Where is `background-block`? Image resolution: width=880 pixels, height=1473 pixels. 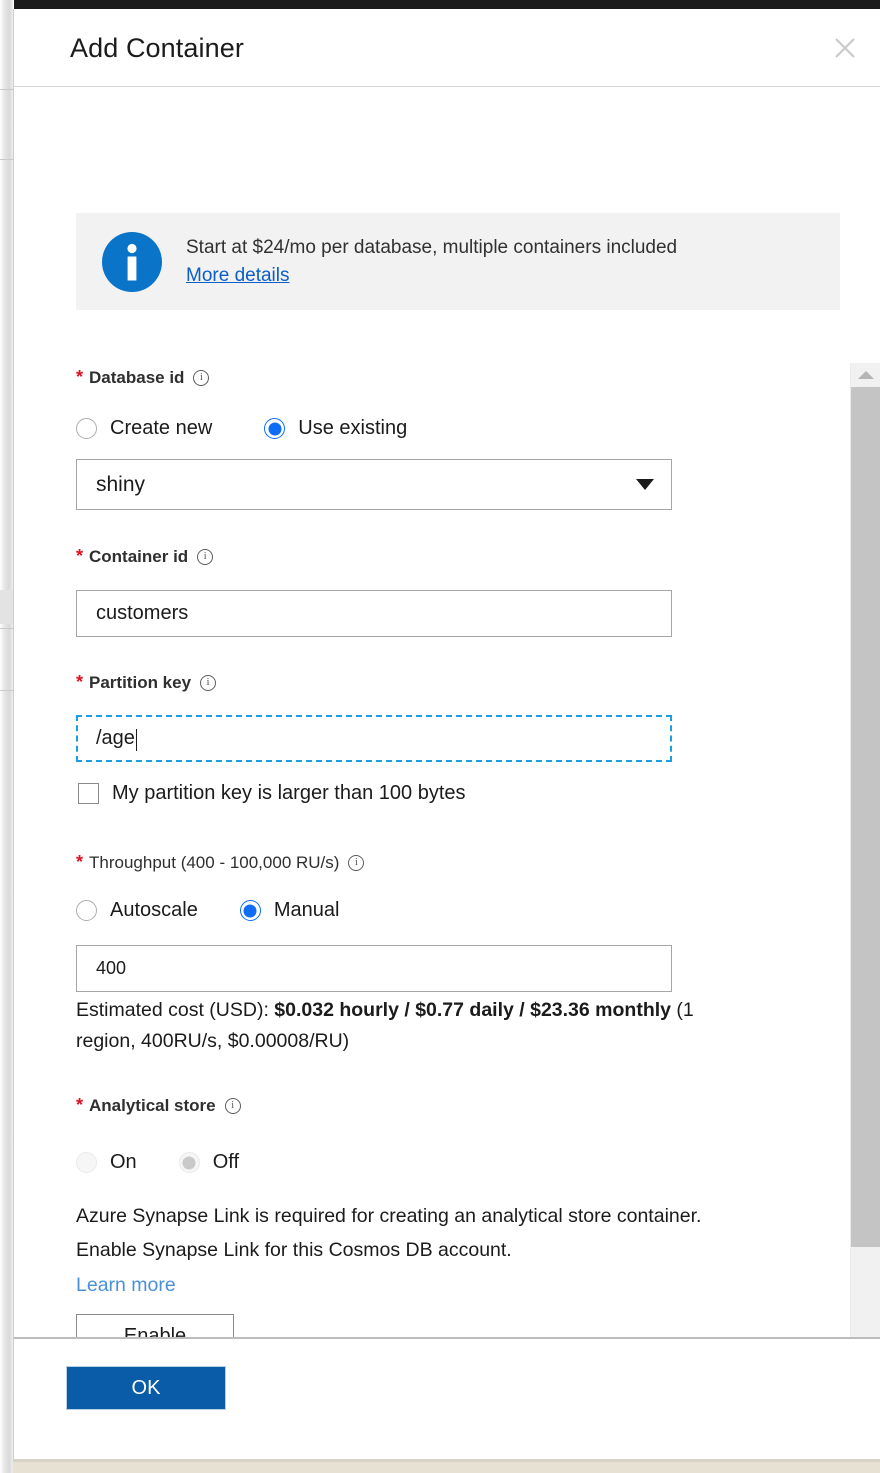
background-block is located at coordinates (6, 607).